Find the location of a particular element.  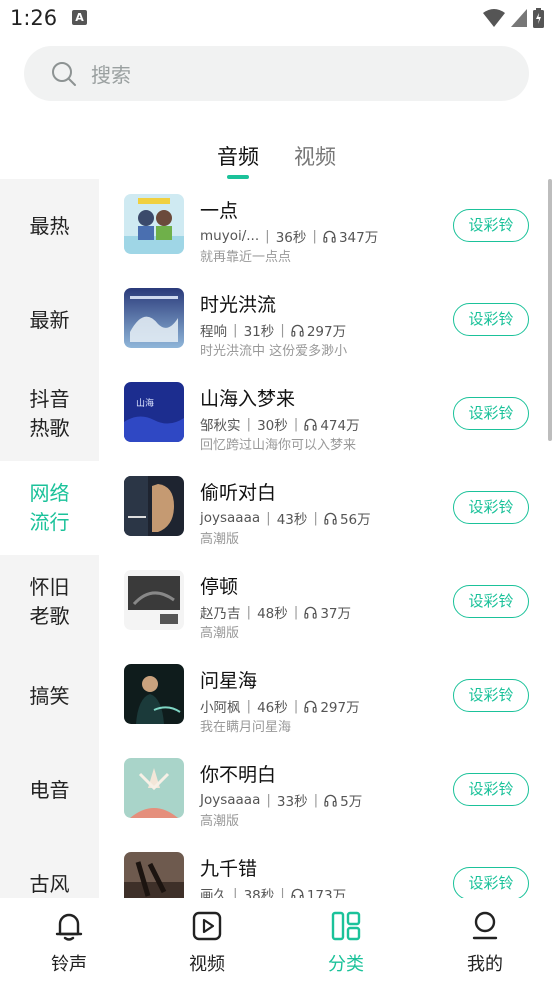

song-duration: 46秒 is located at coordinates (272, 708).